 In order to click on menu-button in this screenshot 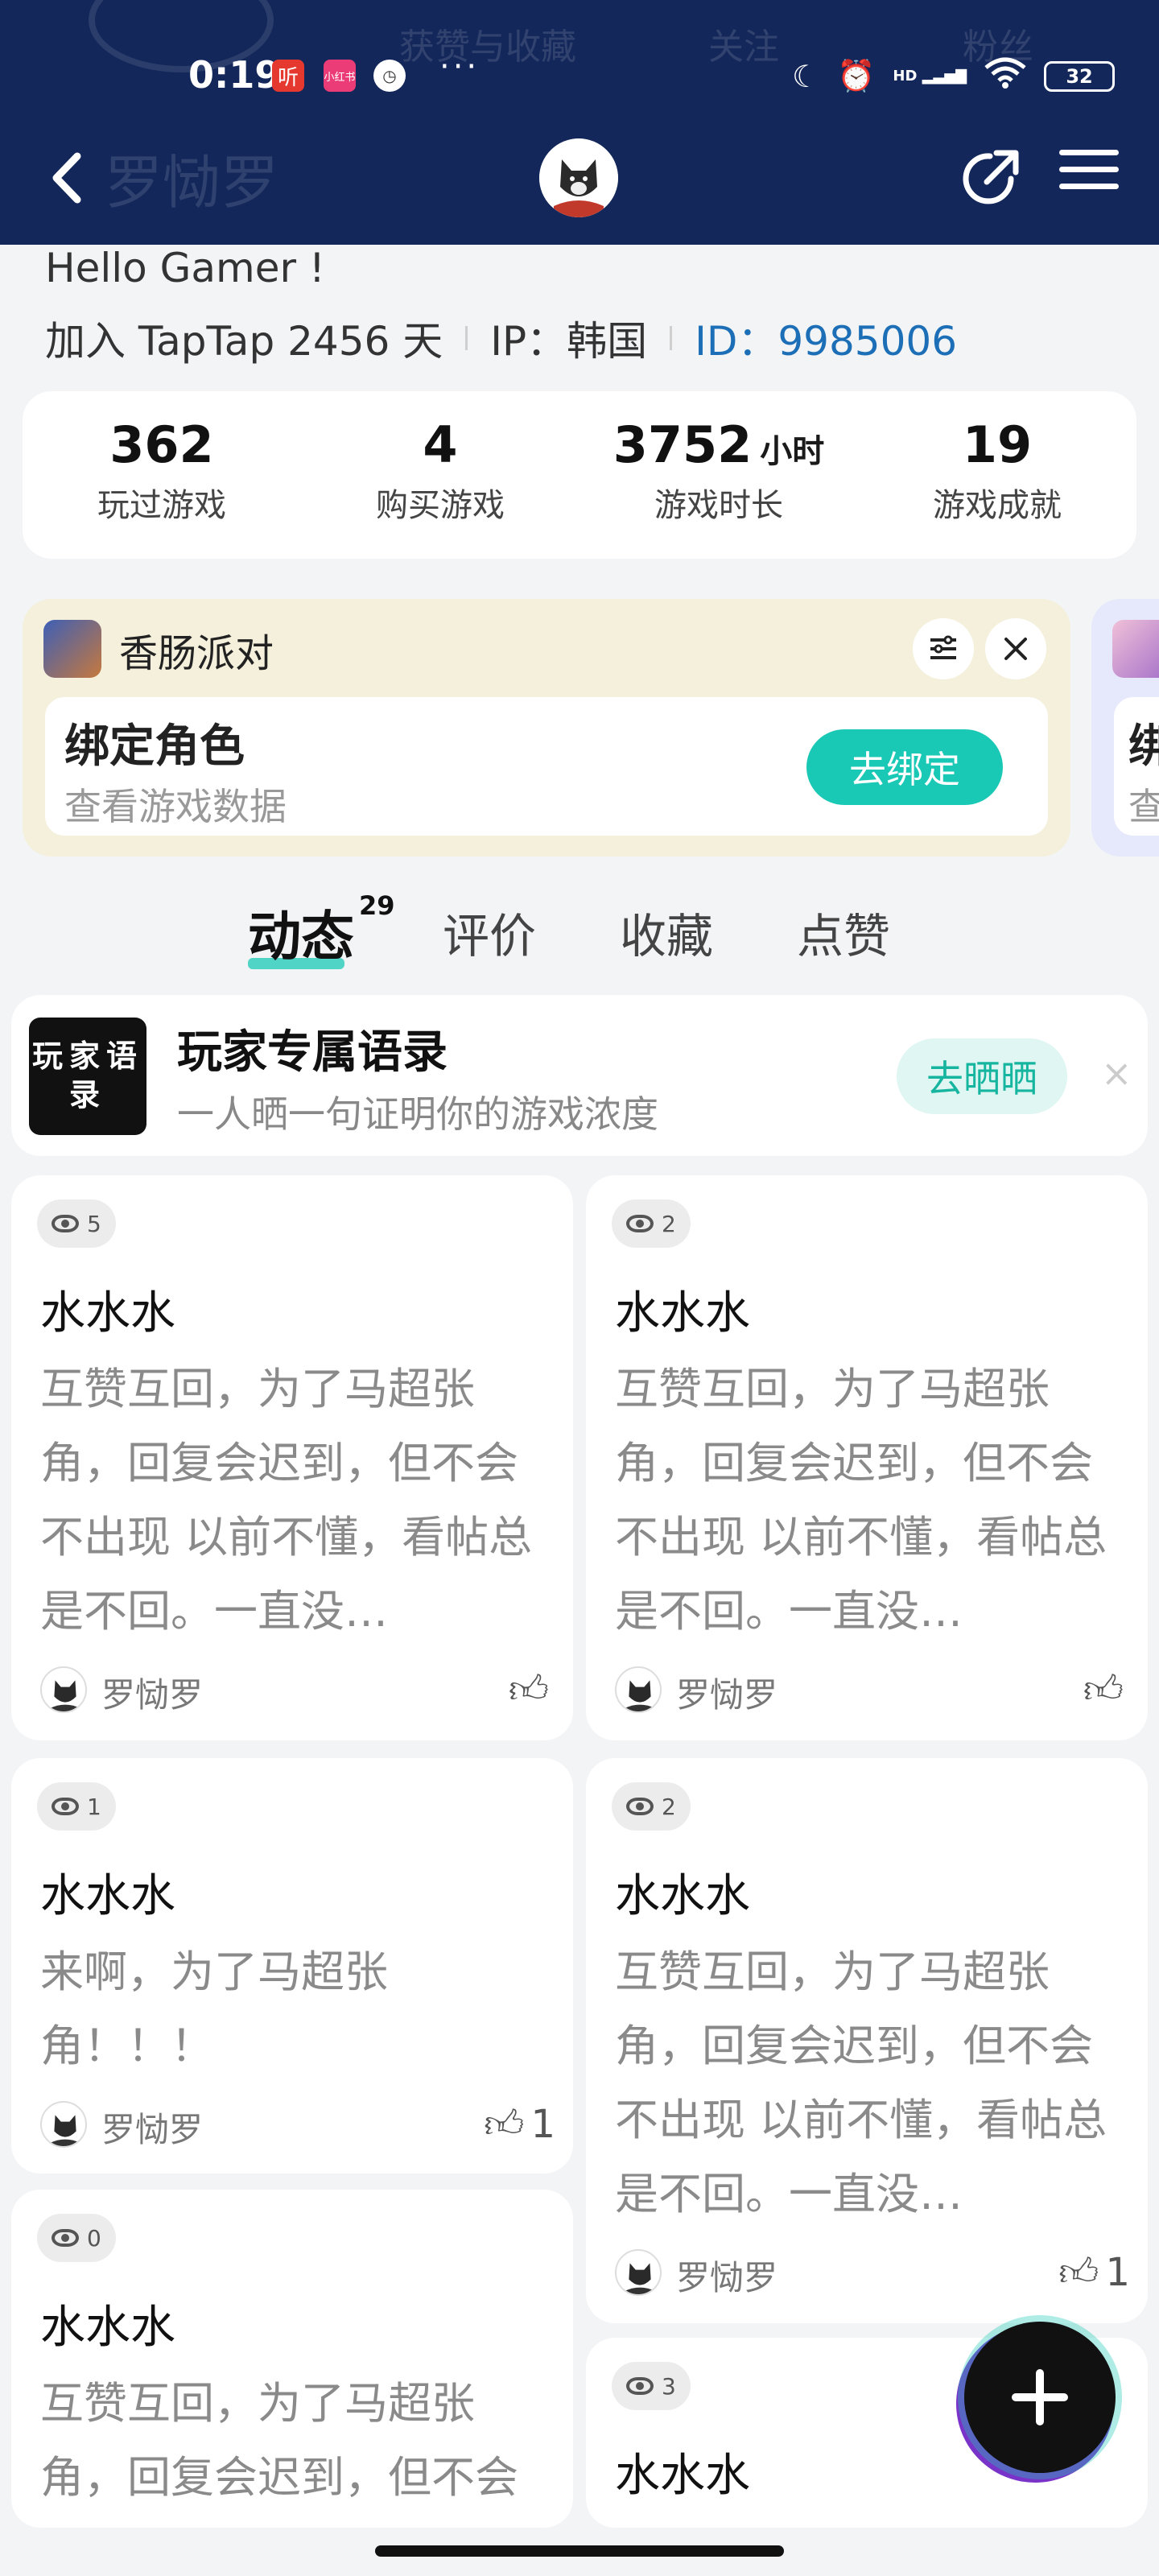, I will do `click(1089, 178)`.